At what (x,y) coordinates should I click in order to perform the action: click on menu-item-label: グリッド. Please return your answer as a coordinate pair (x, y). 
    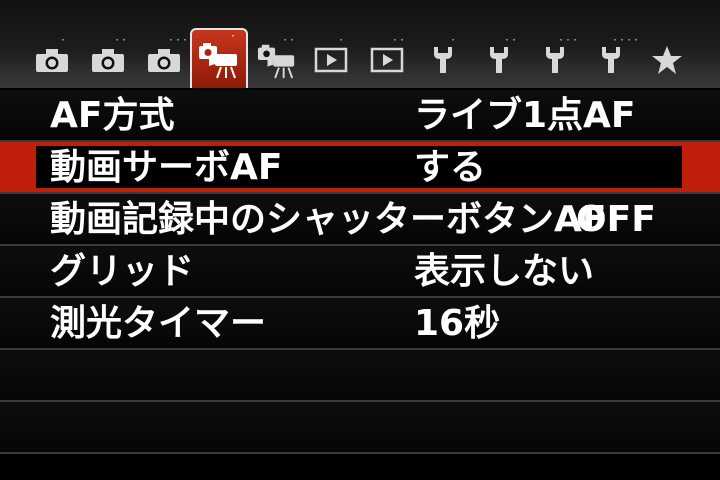
    Looking at the image, I should click on (122, 271).